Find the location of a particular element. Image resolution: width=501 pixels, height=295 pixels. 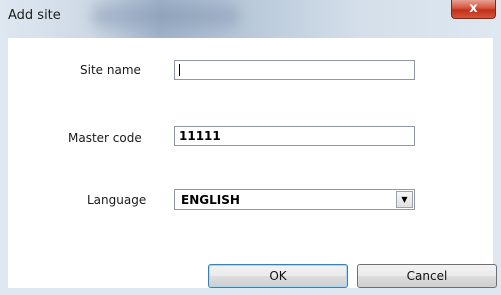

language-label: Language is located at coordinates (117, 200).